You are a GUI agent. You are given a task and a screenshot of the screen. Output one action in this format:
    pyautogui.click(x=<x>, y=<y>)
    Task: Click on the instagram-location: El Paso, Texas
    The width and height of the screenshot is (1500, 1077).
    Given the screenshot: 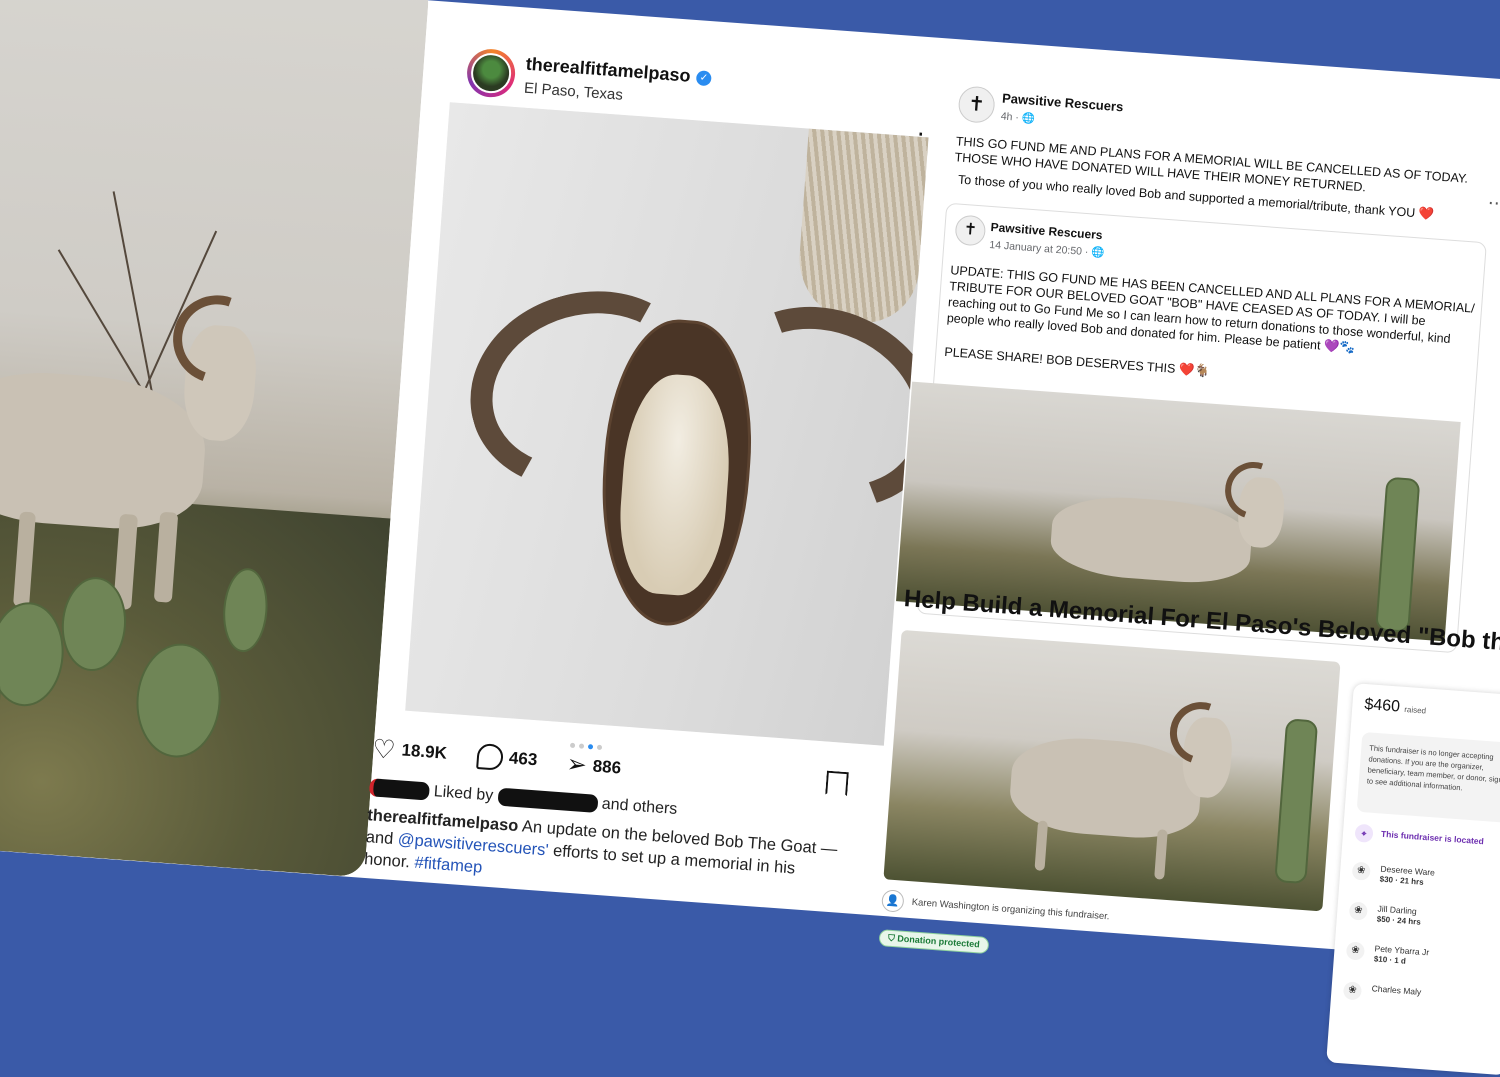 What is the action you would take?
    pyautogui.click(x=573, y=92)
    